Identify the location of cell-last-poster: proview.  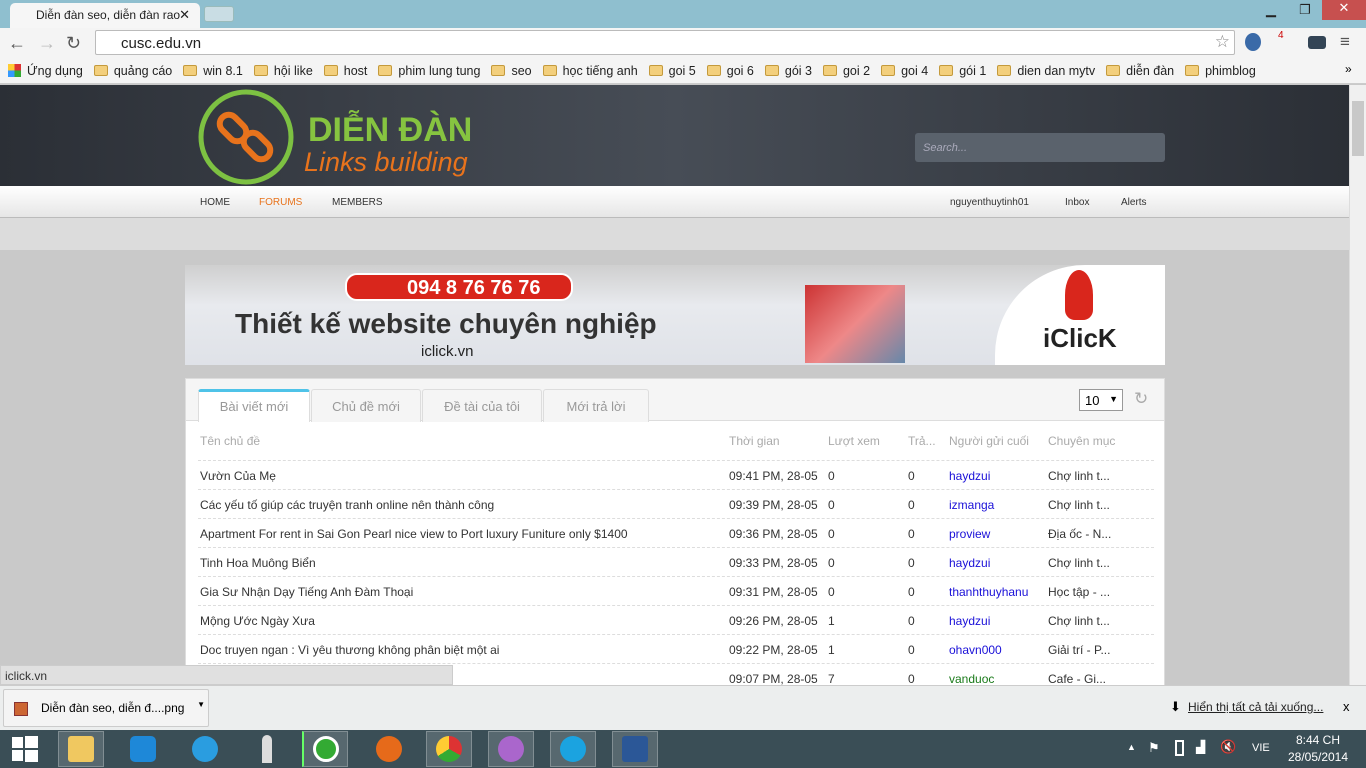
(969, 534).